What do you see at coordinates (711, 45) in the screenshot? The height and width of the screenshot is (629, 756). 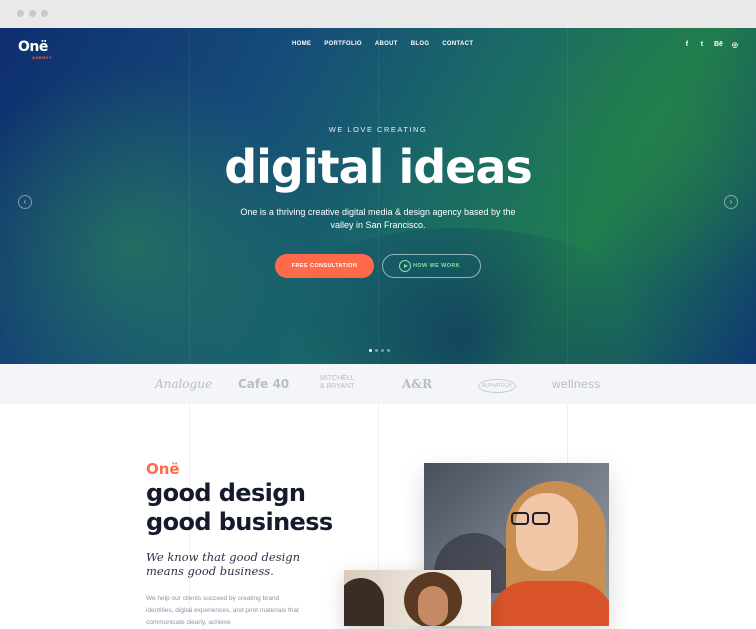 I see `social-links: f t Bē ◎` at bounding box center [711, 45].